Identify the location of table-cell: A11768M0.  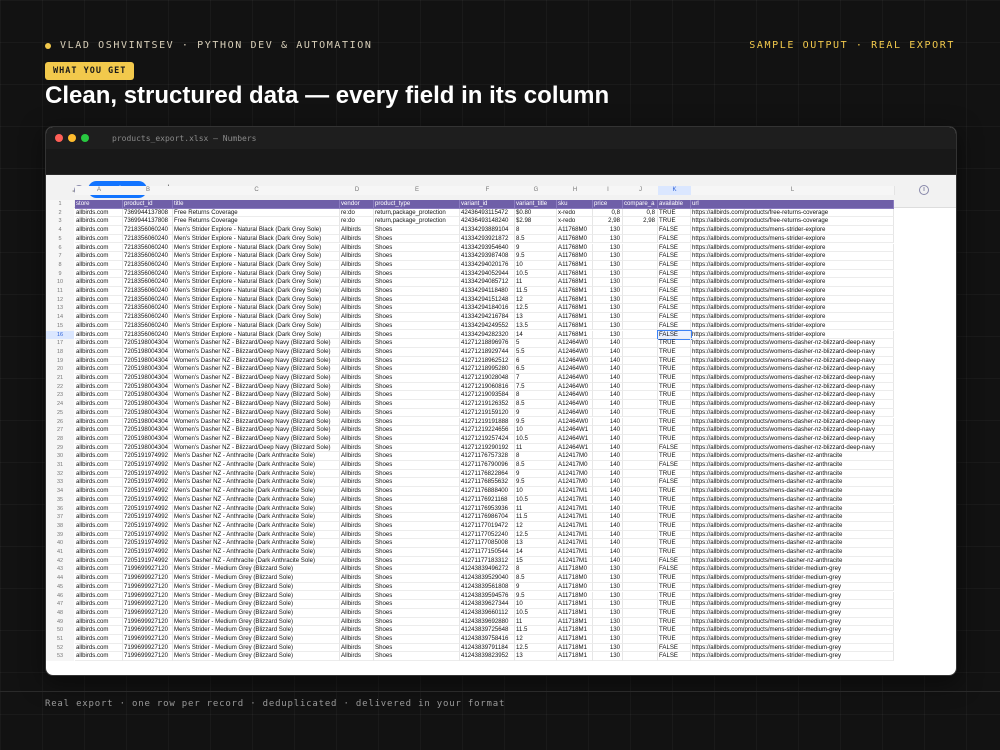
(575, 248).